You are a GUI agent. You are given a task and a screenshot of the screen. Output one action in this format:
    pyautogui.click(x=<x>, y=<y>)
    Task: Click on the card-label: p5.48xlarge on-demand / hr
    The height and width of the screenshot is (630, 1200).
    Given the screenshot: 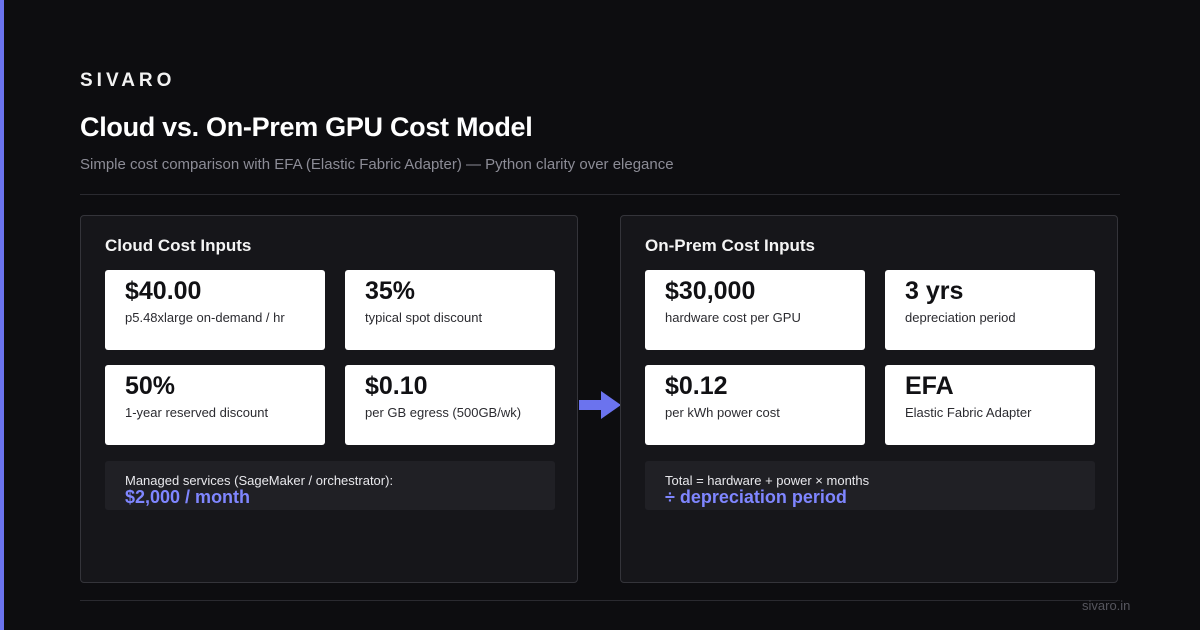 What is the action you would take?
    pyautogui.click(x=205, y=317)
    